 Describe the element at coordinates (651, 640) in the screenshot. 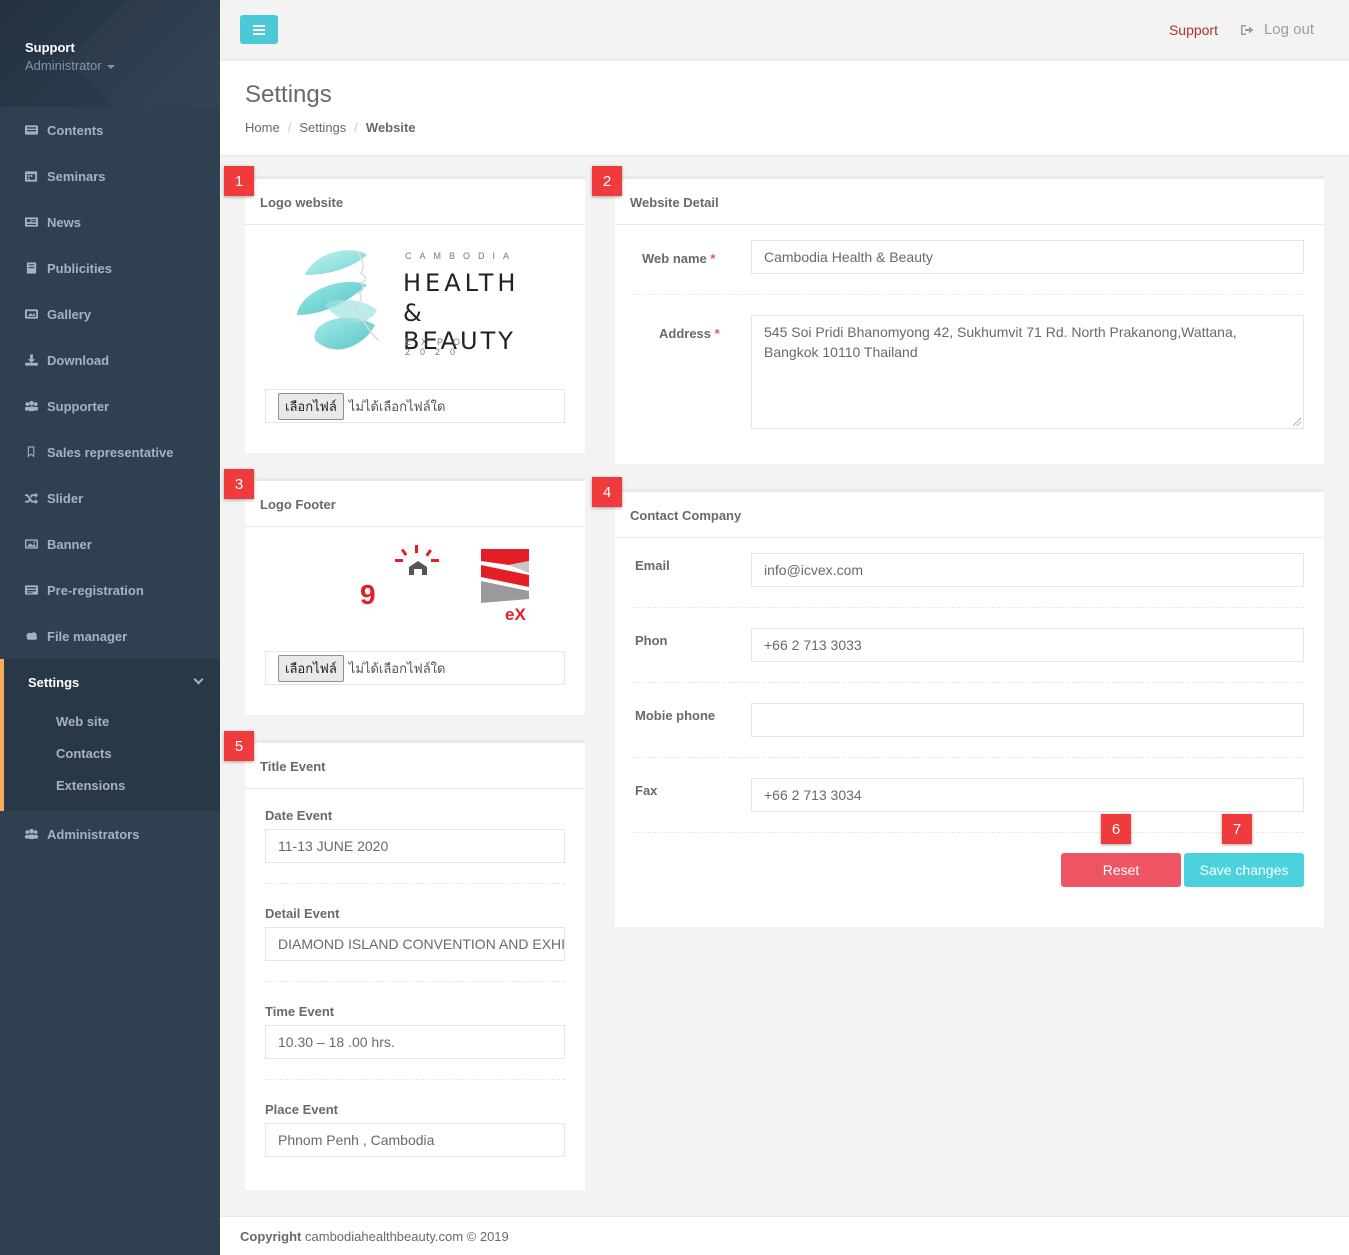

I see `phone-label: Phon` at that location.